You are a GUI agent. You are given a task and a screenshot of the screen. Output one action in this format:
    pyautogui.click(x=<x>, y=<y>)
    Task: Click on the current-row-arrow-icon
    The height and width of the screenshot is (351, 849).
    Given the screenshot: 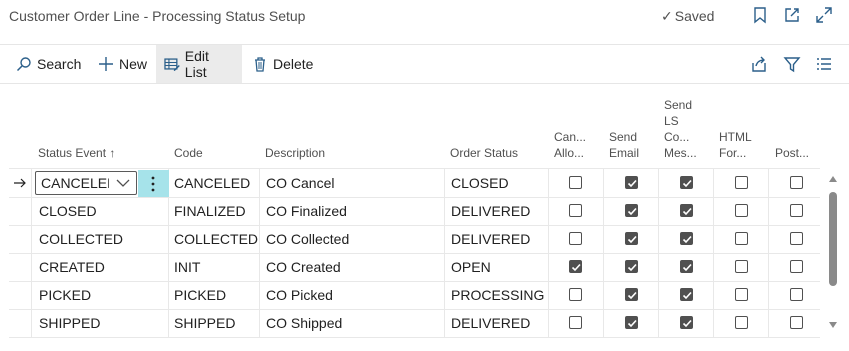 What is the action you would take?
    pyautogui.click(x=20, y=183)
    